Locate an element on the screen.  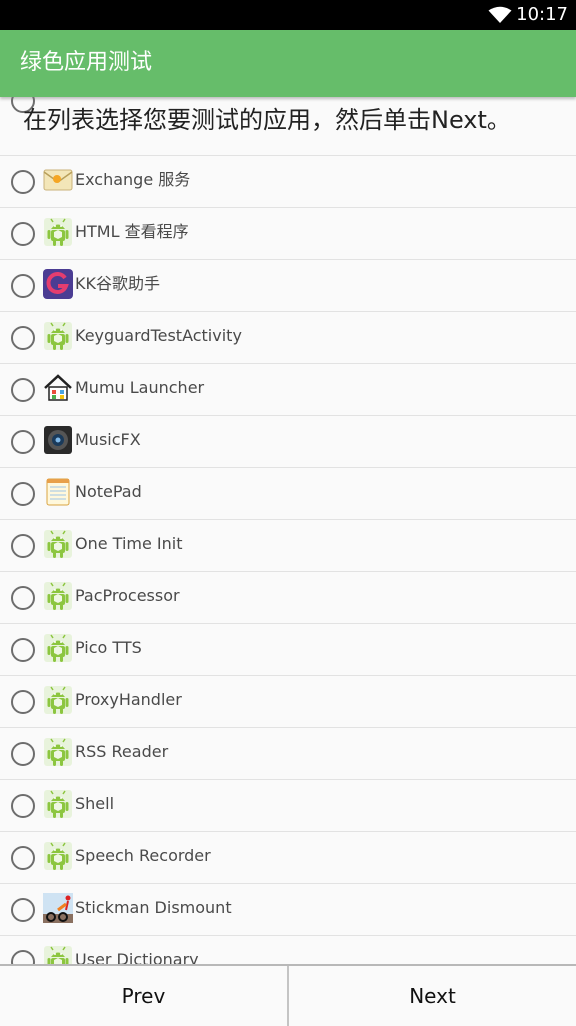
app-label: One Time Init is located at coordinates (129, 543).